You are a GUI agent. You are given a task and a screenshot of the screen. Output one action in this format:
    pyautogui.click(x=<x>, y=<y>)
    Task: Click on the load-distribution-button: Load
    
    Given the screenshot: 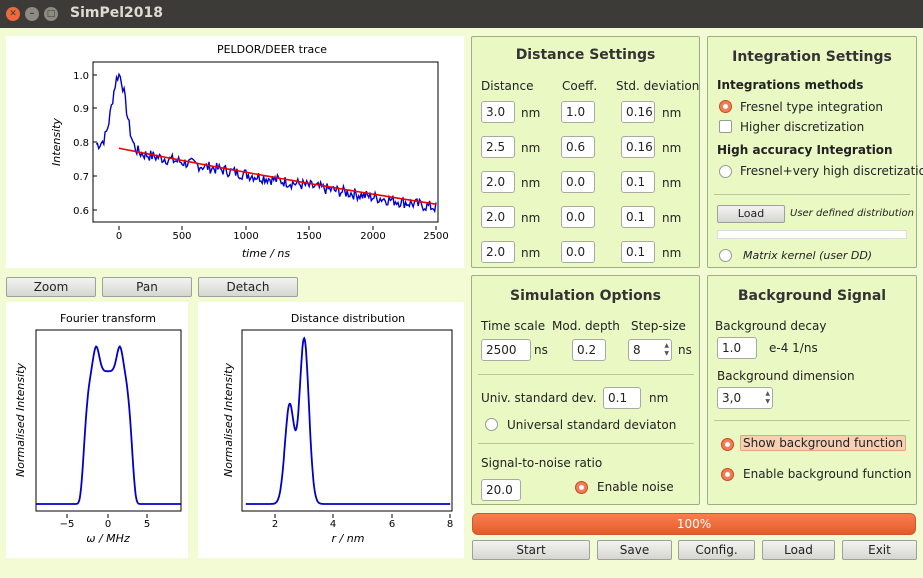 What is the action you would take?
    pyautogui.click(x=751, y=214)
    